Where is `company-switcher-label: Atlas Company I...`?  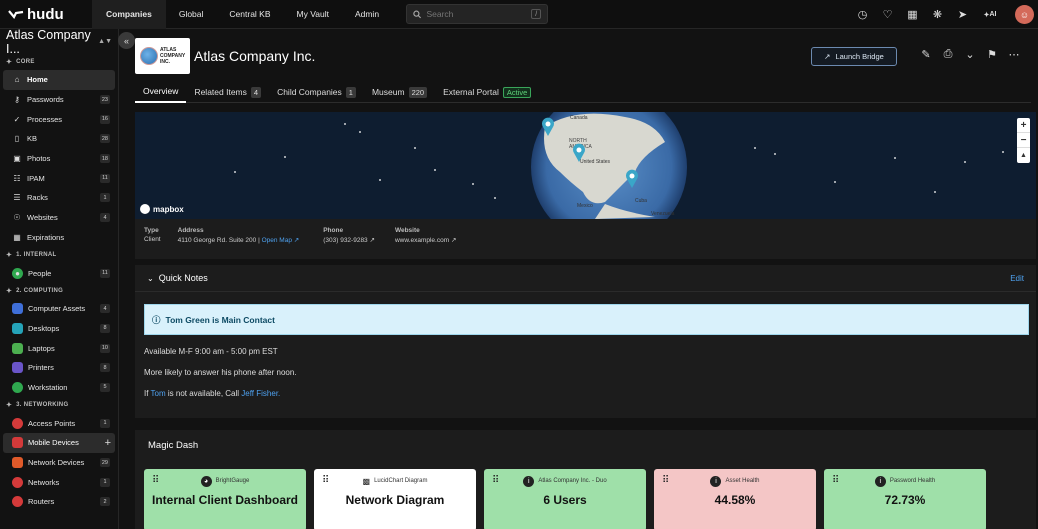
company-switcher-label: Atlas Company I... is located at coordinates (48, 41).